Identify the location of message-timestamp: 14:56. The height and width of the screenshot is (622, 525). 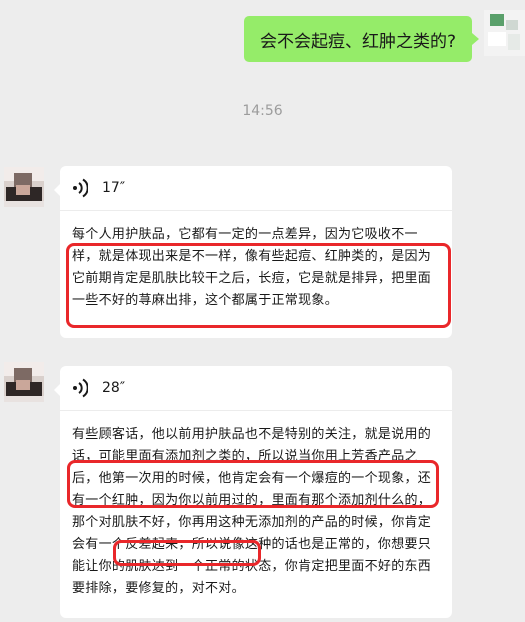
(262, 111).